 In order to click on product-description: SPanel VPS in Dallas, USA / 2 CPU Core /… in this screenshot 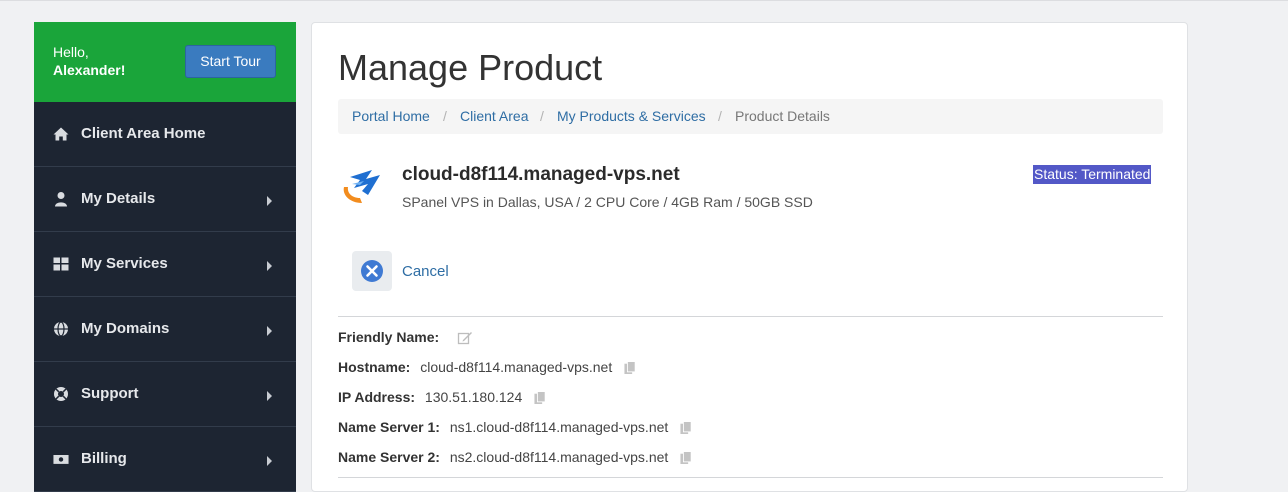, I will do `click(607, 202)`.